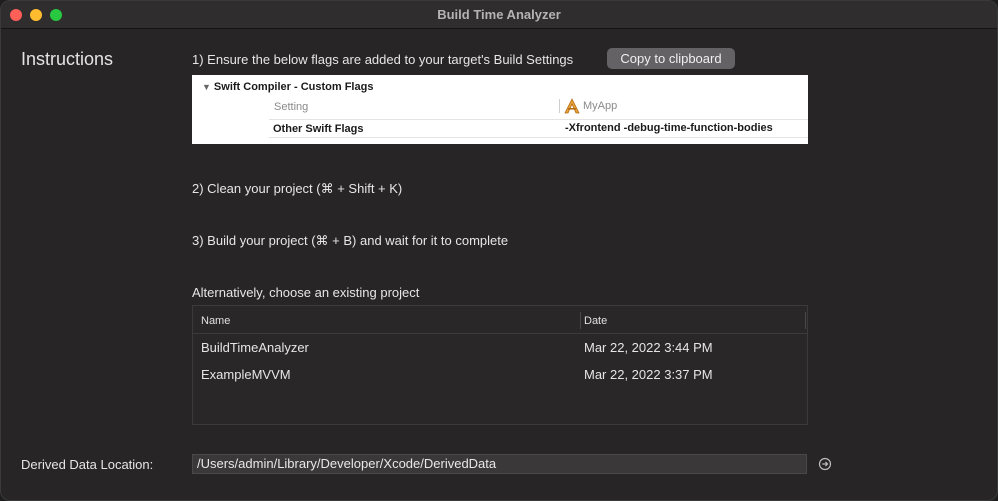 The height and width of the screenshot is (501, 998). I want to click on table-header: Name Date, so click(500, 320).